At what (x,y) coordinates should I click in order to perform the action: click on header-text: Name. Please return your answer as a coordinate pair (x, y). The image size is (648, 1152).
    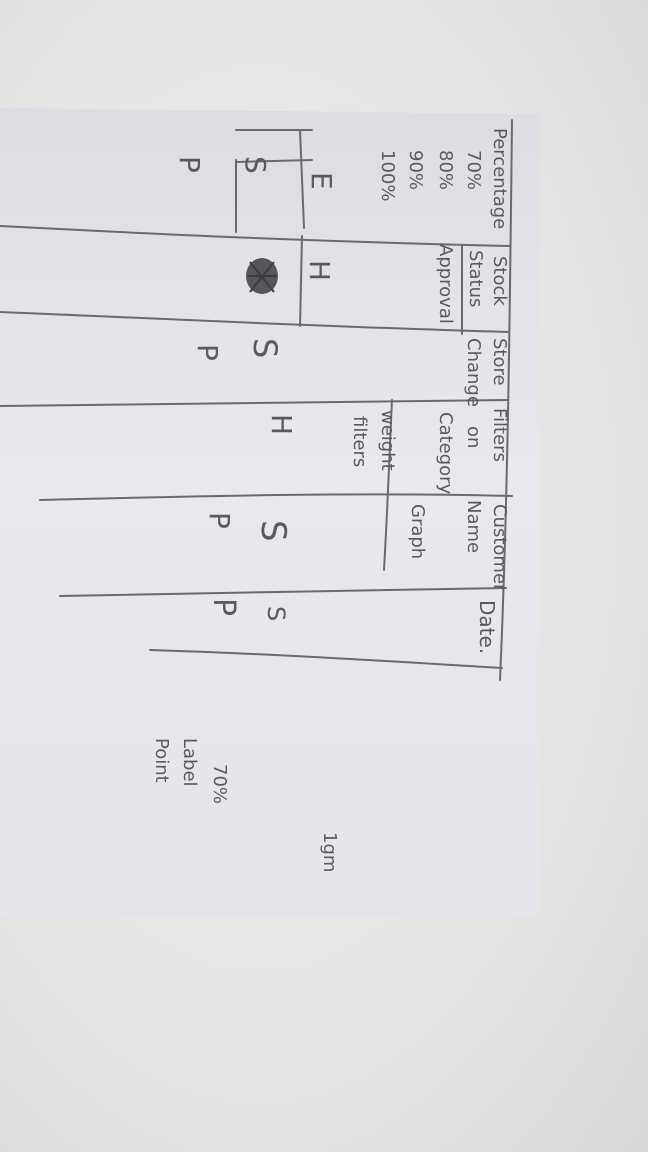
    Looking at the image, I should click on (473, 526).